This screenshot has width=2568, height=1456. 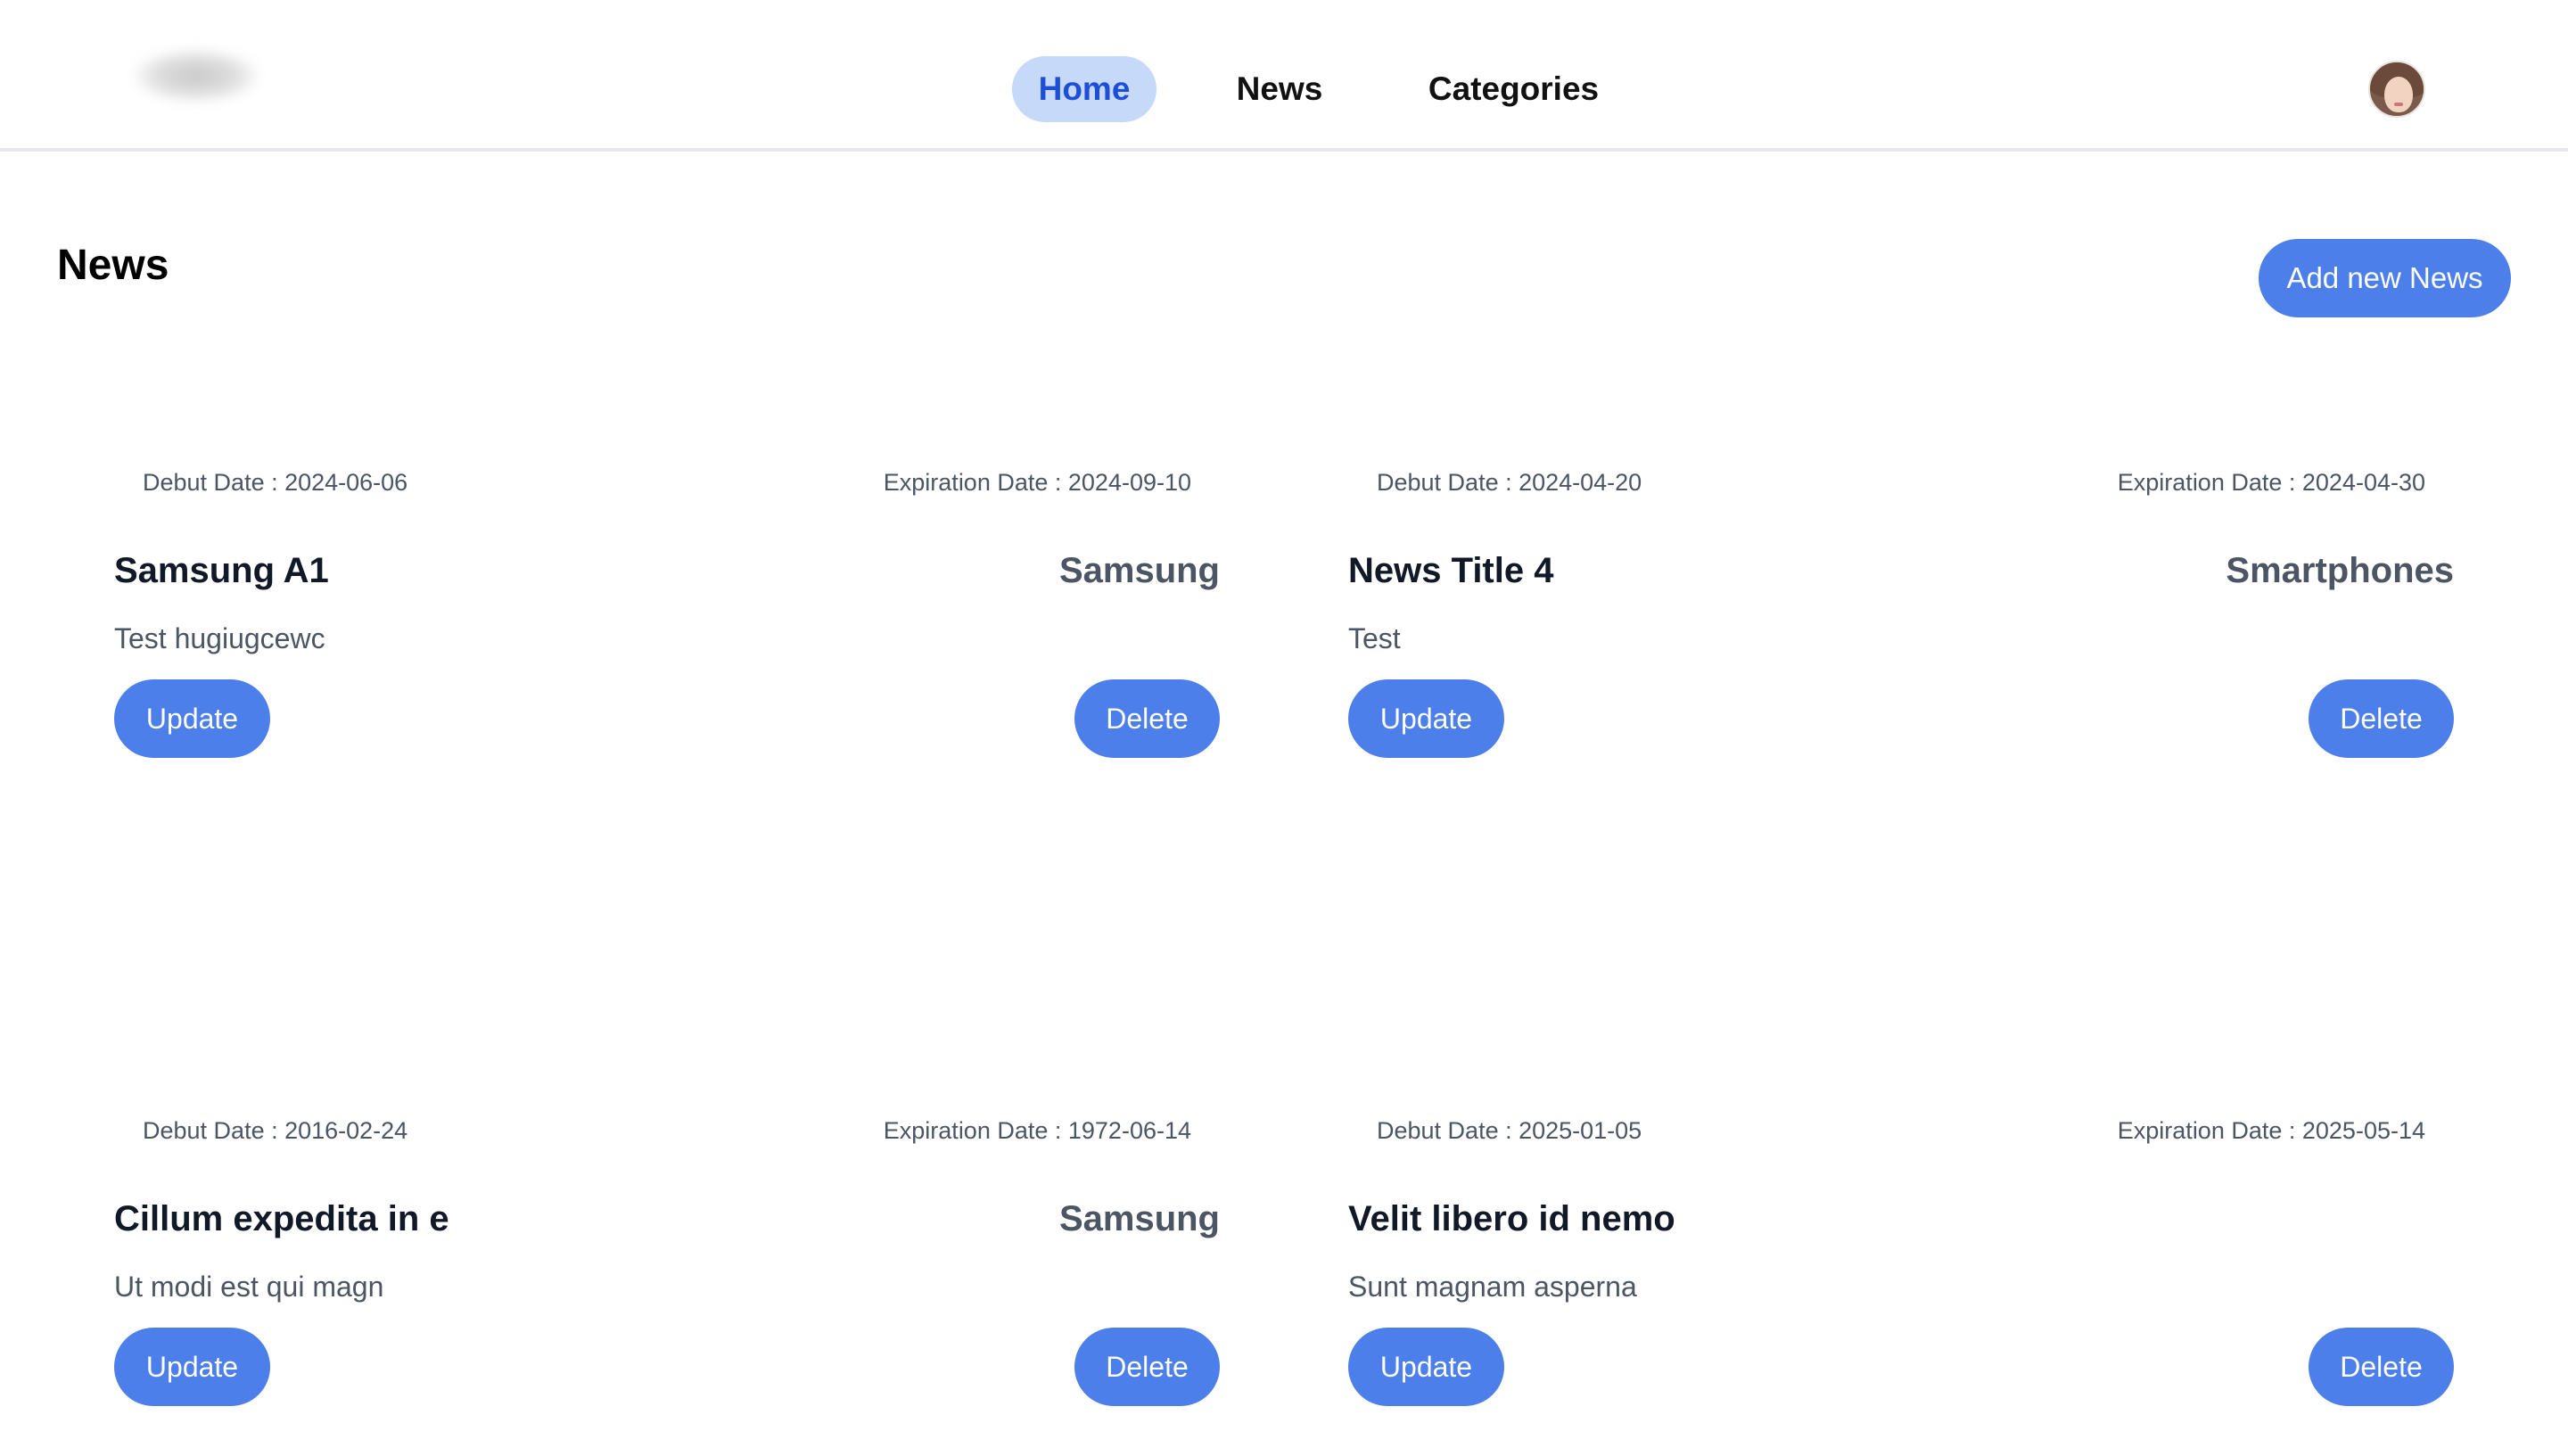 What do you see at coordinates (1374, 638) in the screenshot?
I see `news-description: Test` at bounding box center [1374, 638].